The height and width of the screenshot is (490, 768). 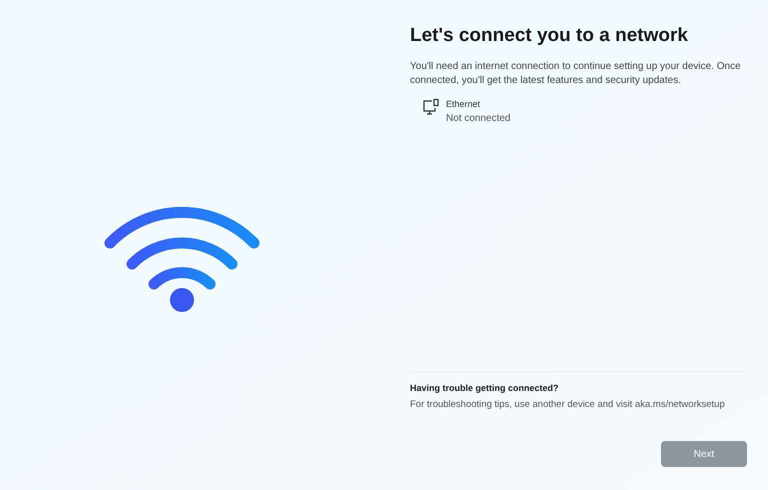 I want to click on network-name: Ethernet, so click(x=464, y=104).